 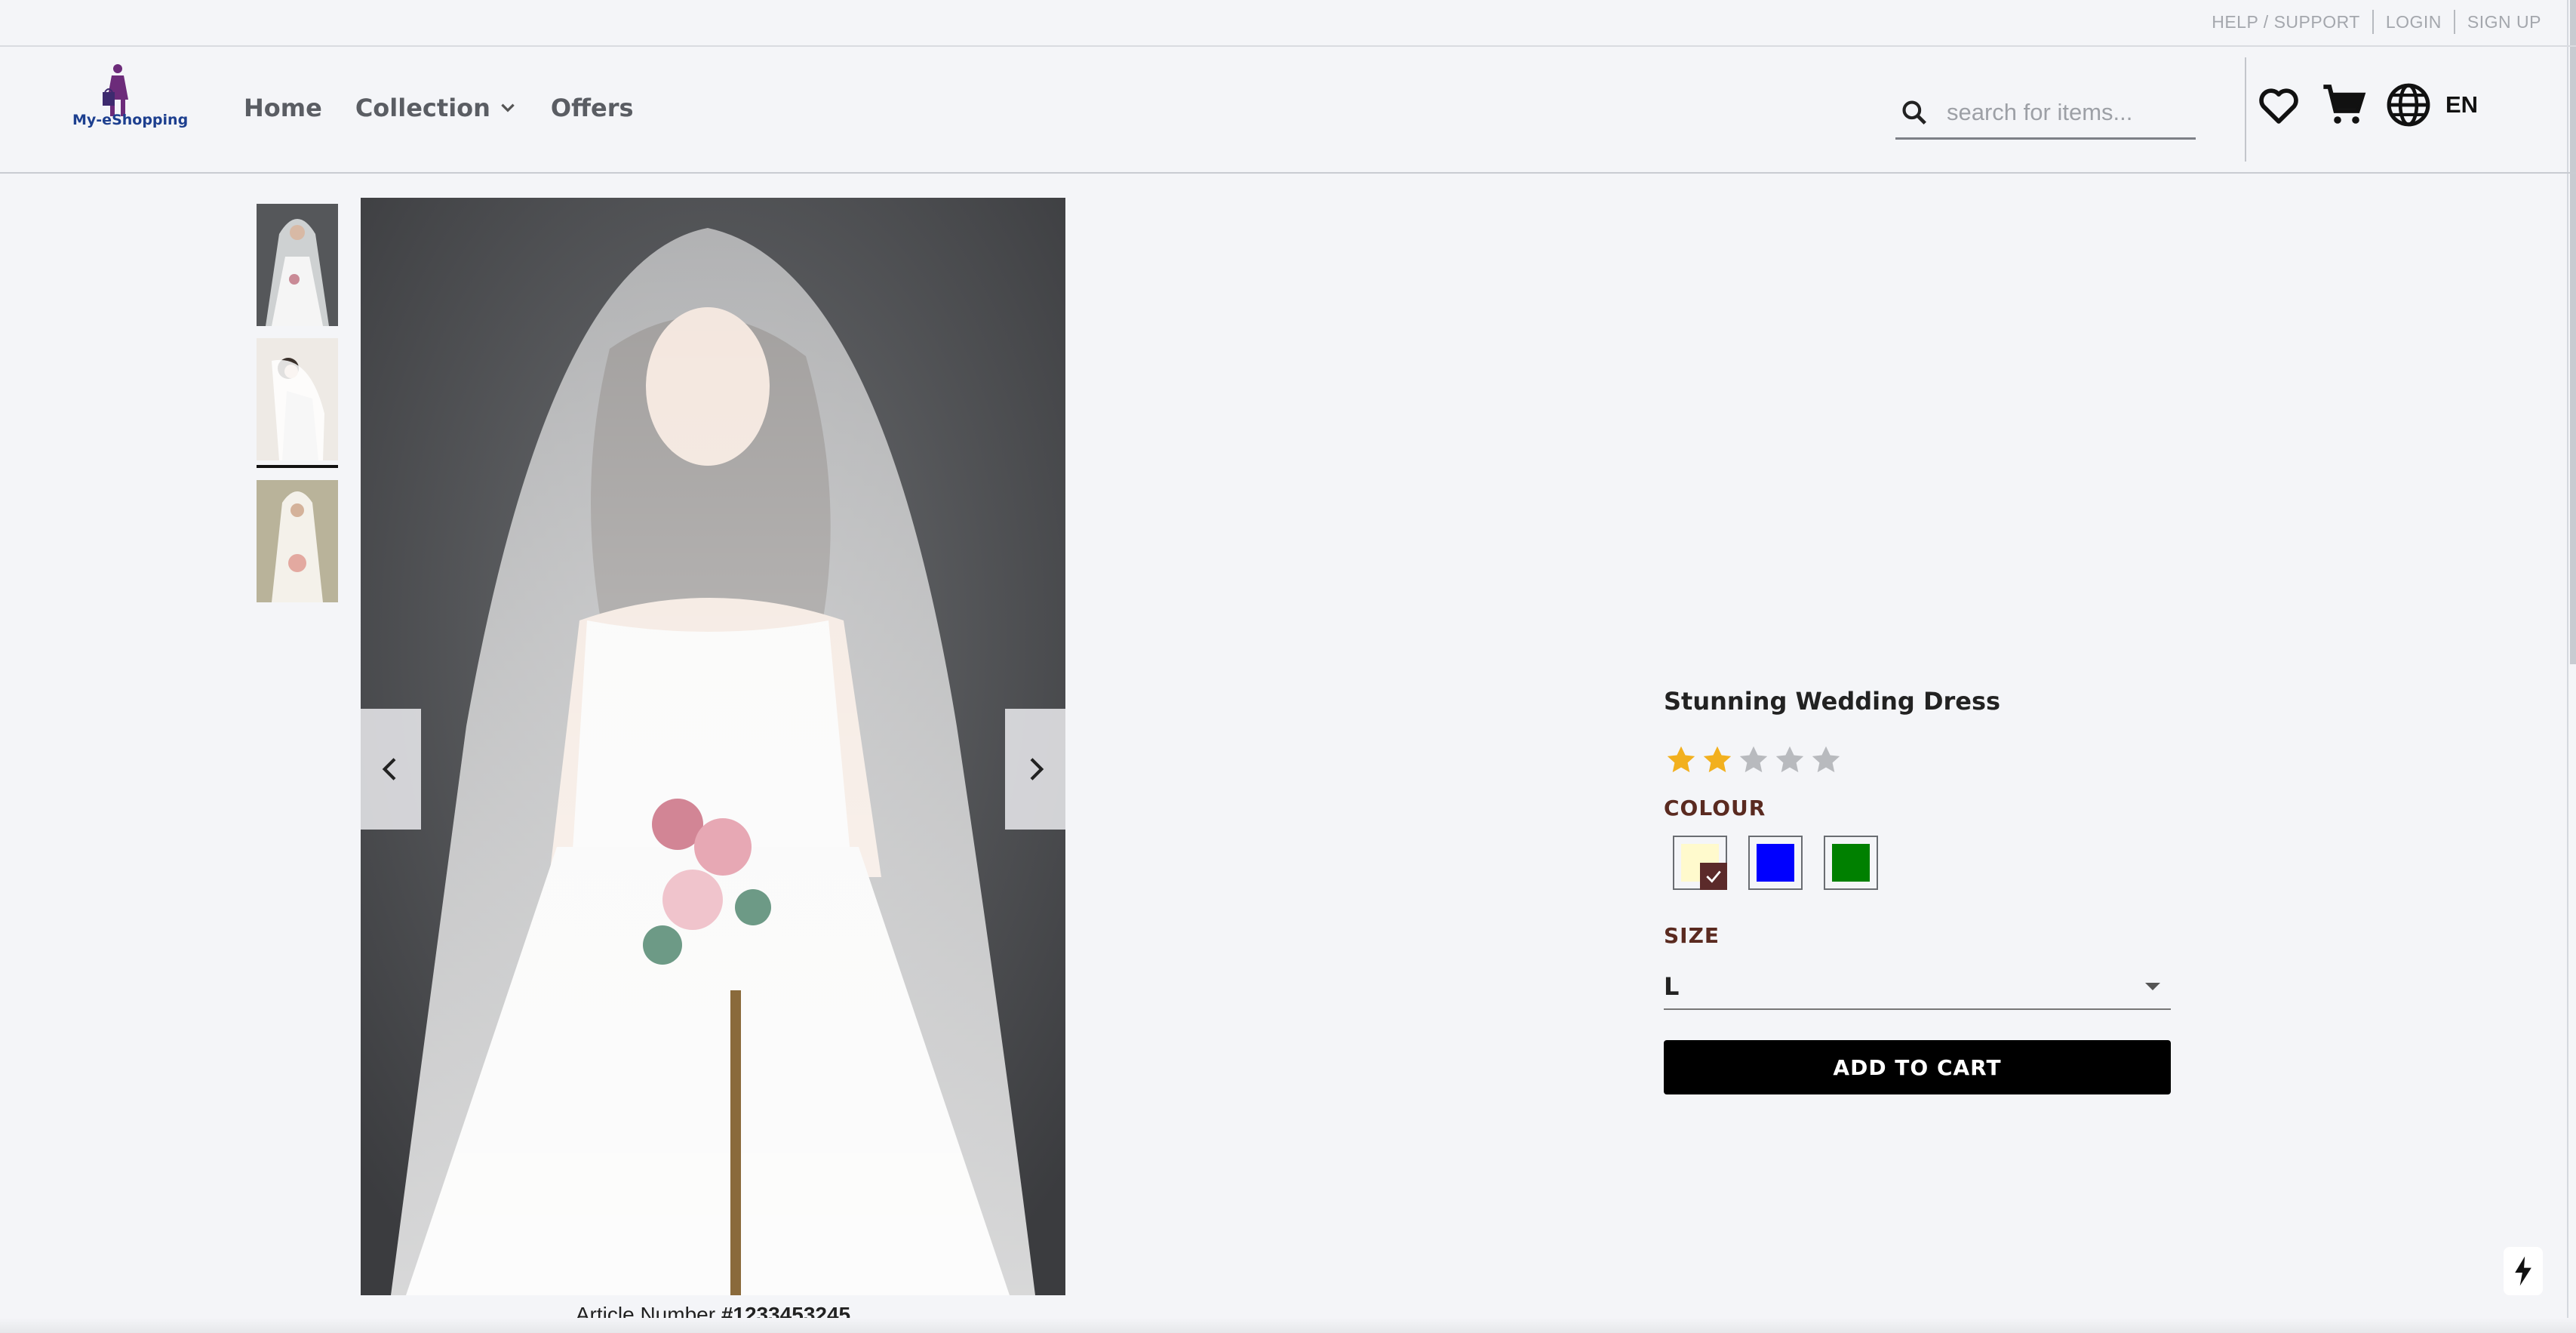 I want to click on language-code: EN, so click(x=2461, y=105).